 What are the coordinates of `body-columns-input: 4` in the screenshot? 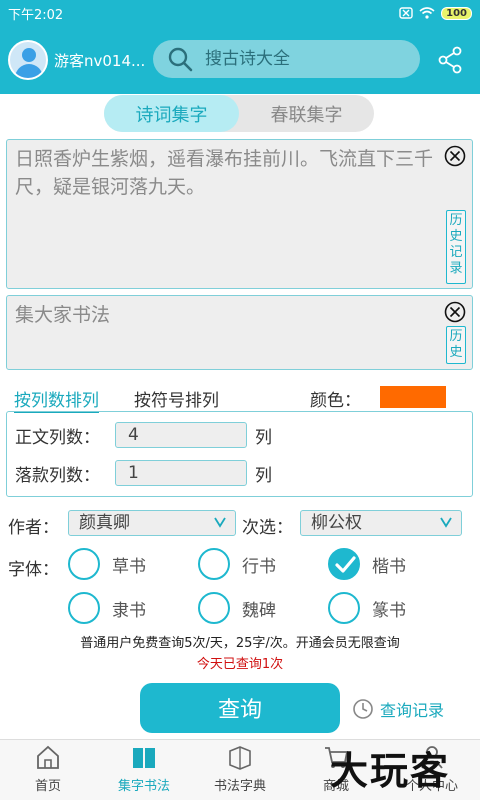 It's located at (181, 435).